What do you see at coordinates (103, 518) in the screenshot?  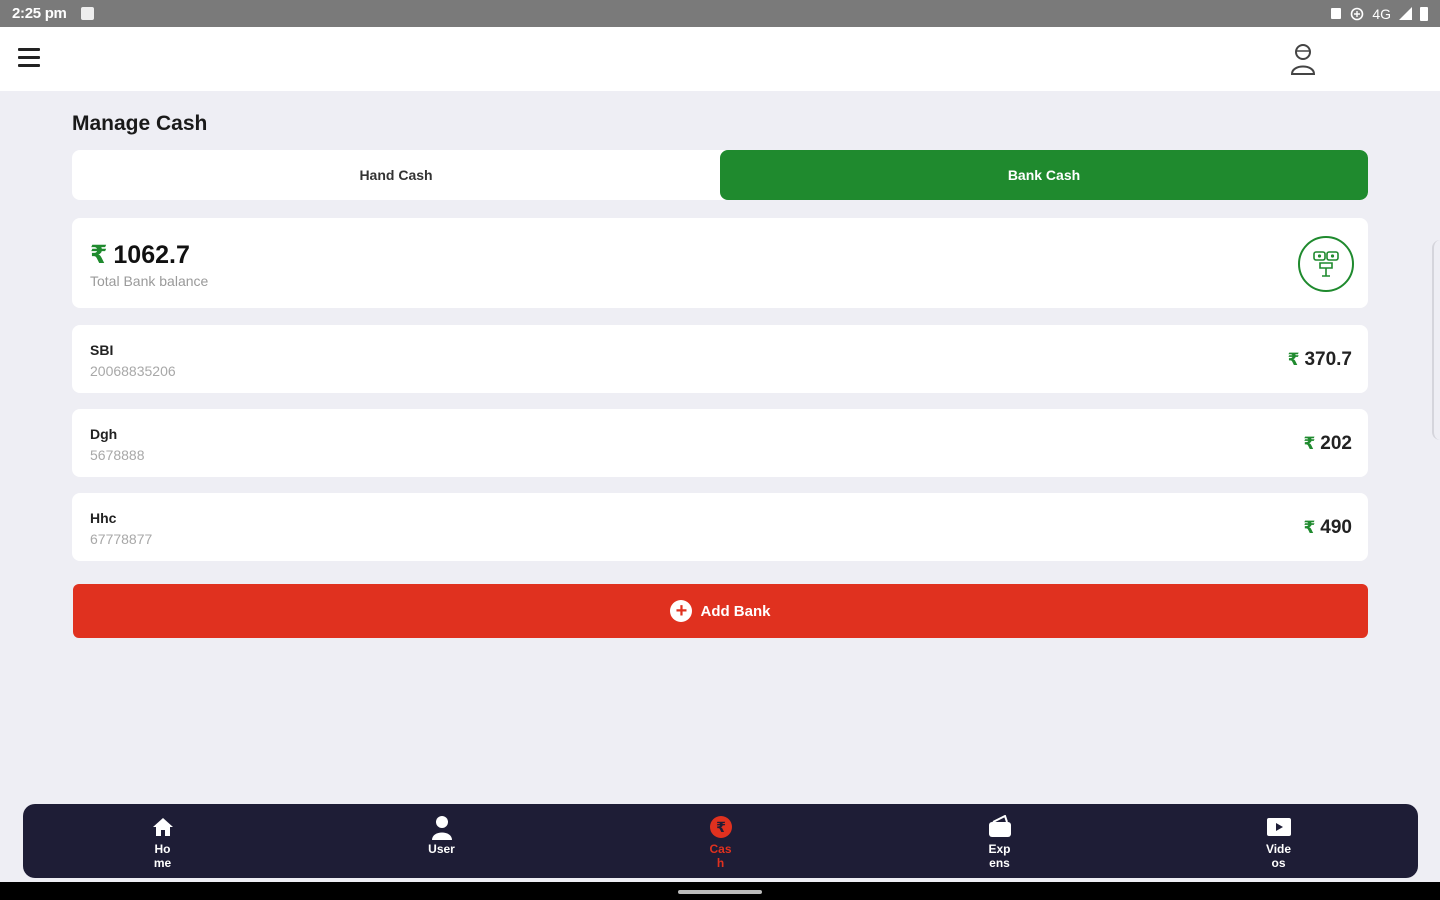 I see `bank-name: Hhc` at bounding box center [103, 518].